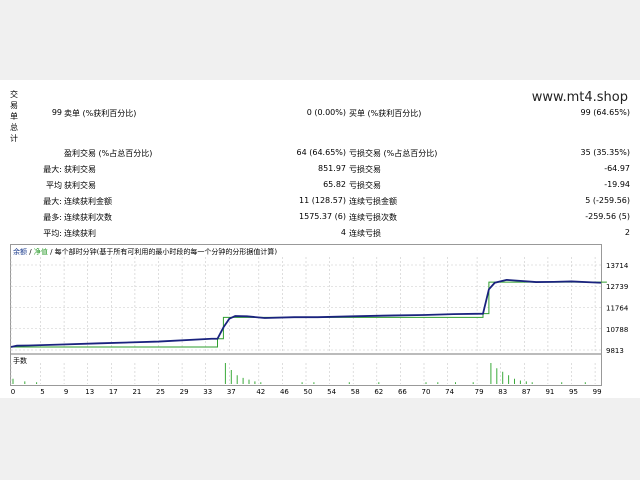 The width and height of the screenshot is (640, 480). What do you see at coordinates (42, 392) in the screenshot?
I see `x-tick-label: 5` at bounding box center [42, 392].